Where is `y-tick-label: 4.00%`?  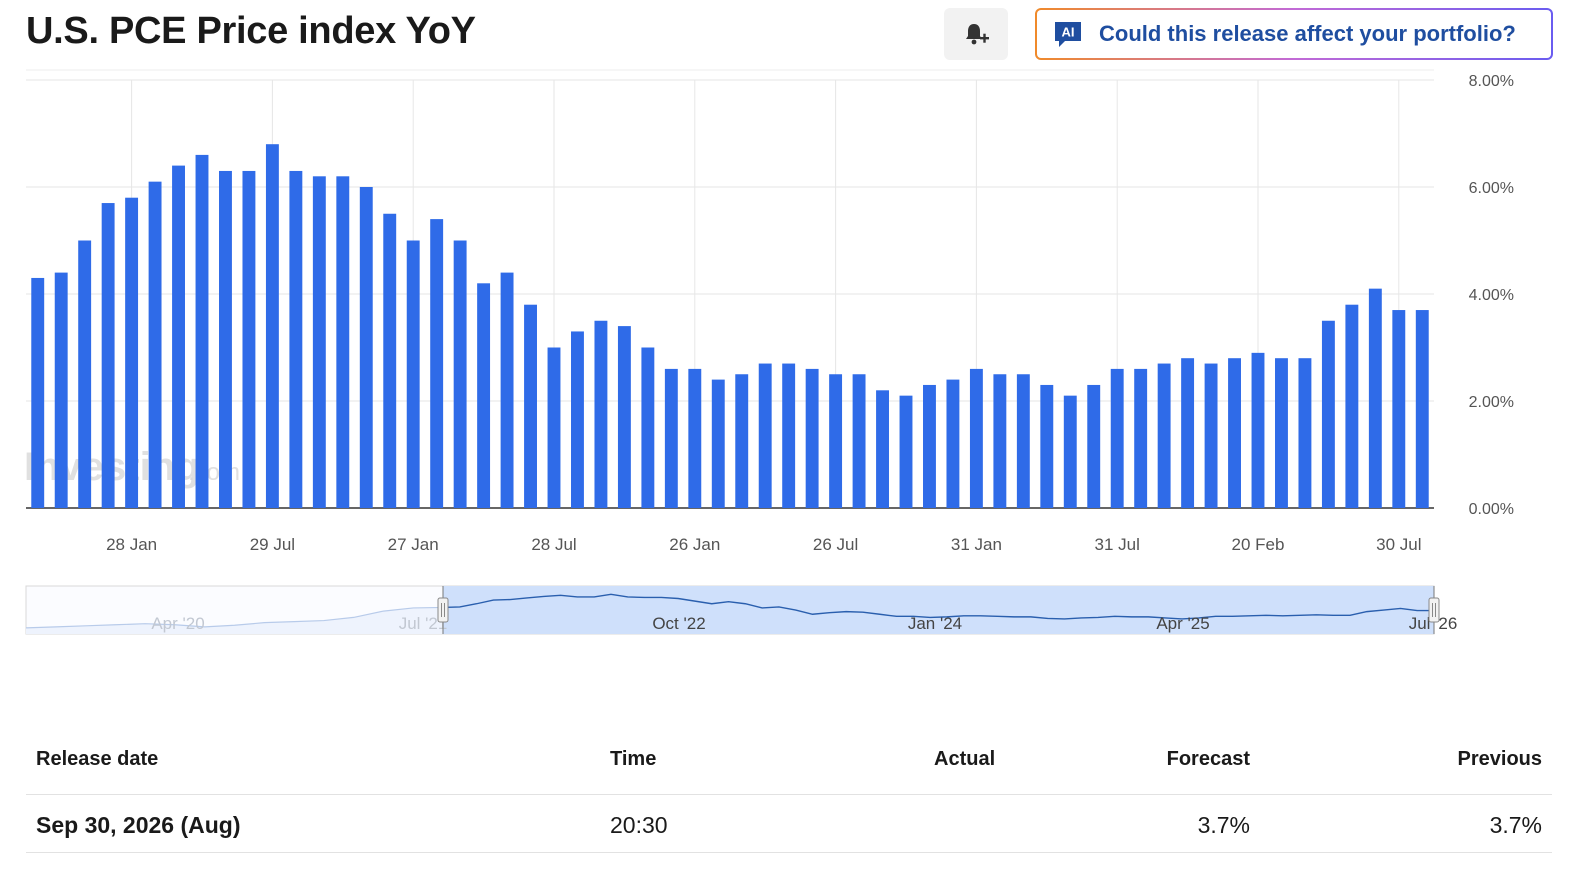
y-tick-label: 4.00% is located at coordinates (1491, 295).